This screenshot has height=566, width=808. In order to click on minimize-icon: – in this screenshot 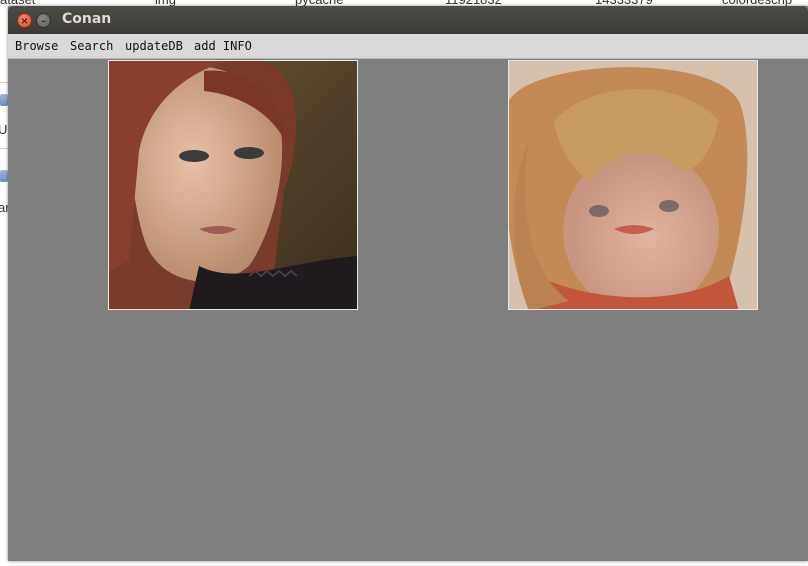, I will do `click(43, 21)`.